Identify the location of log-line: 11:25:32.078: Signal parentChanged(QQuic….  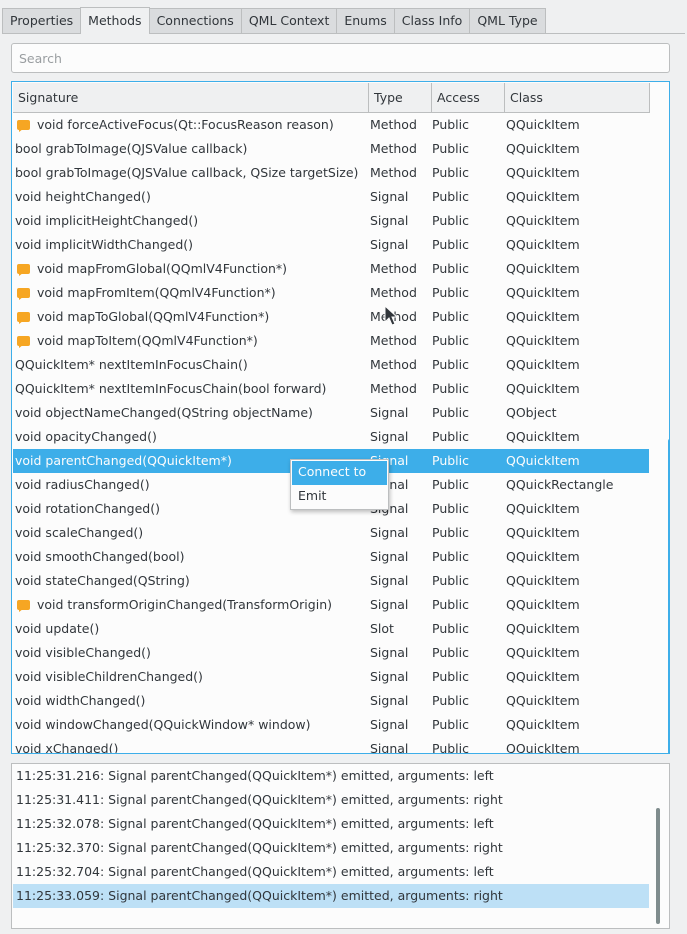
(331, 824).